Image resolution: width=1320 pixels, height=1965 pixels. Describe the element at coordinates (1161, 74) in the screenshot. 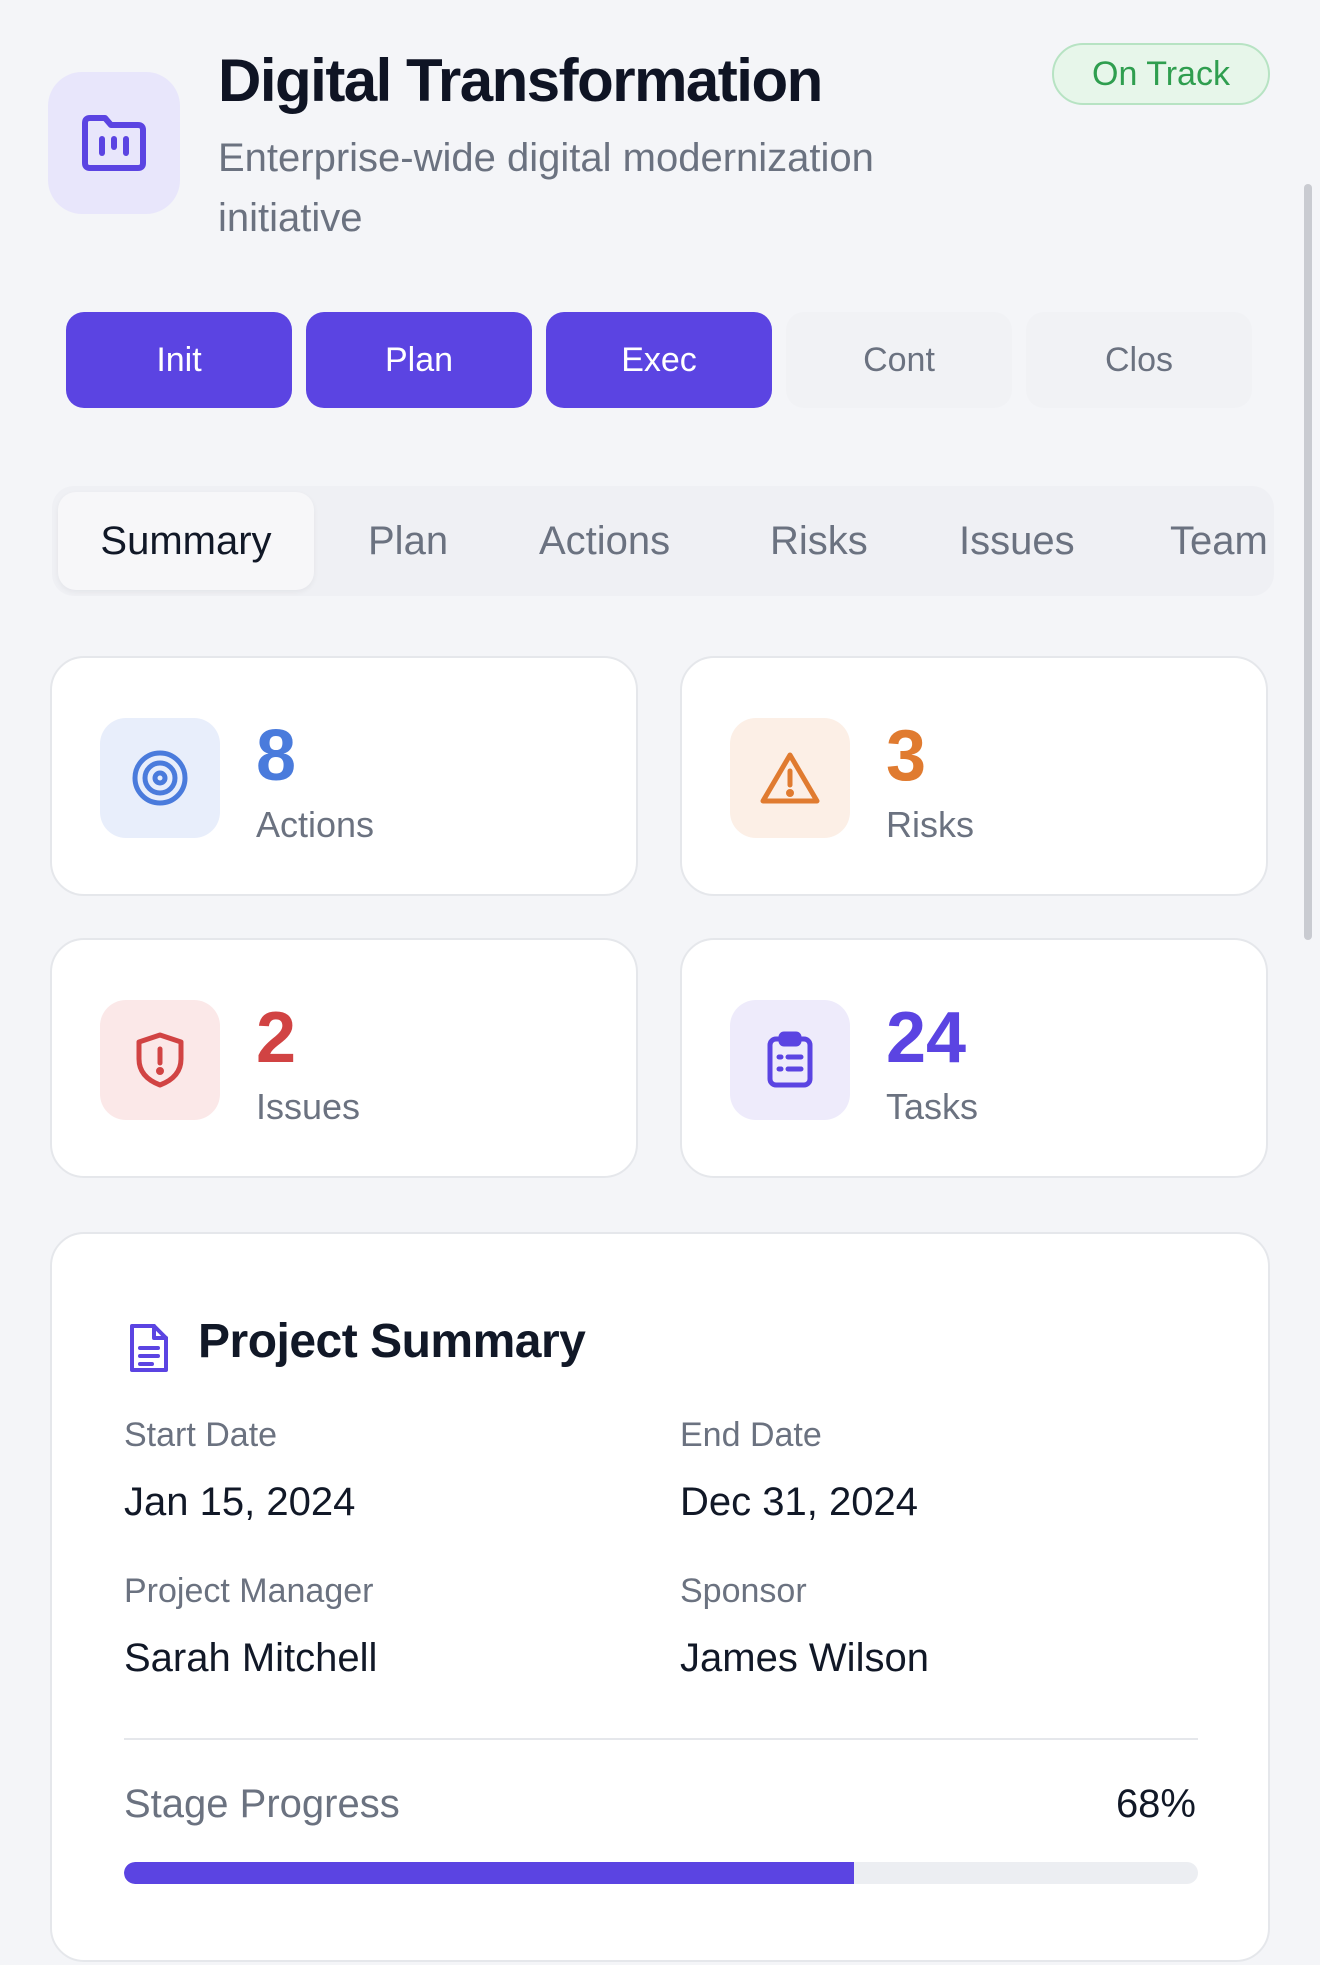

I see `status-badge: On Track` at that location.